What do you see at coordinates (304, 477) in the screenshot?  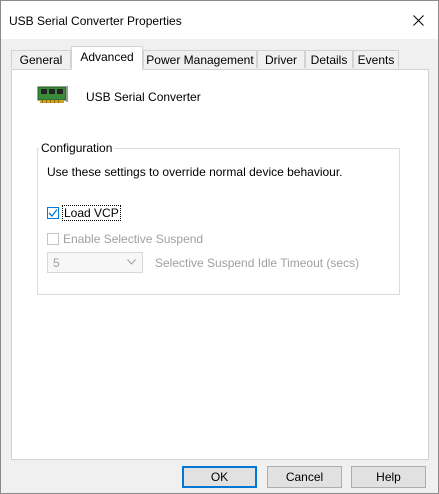 I see `cancel-button: Cancel` at bounding box center [304, 477].